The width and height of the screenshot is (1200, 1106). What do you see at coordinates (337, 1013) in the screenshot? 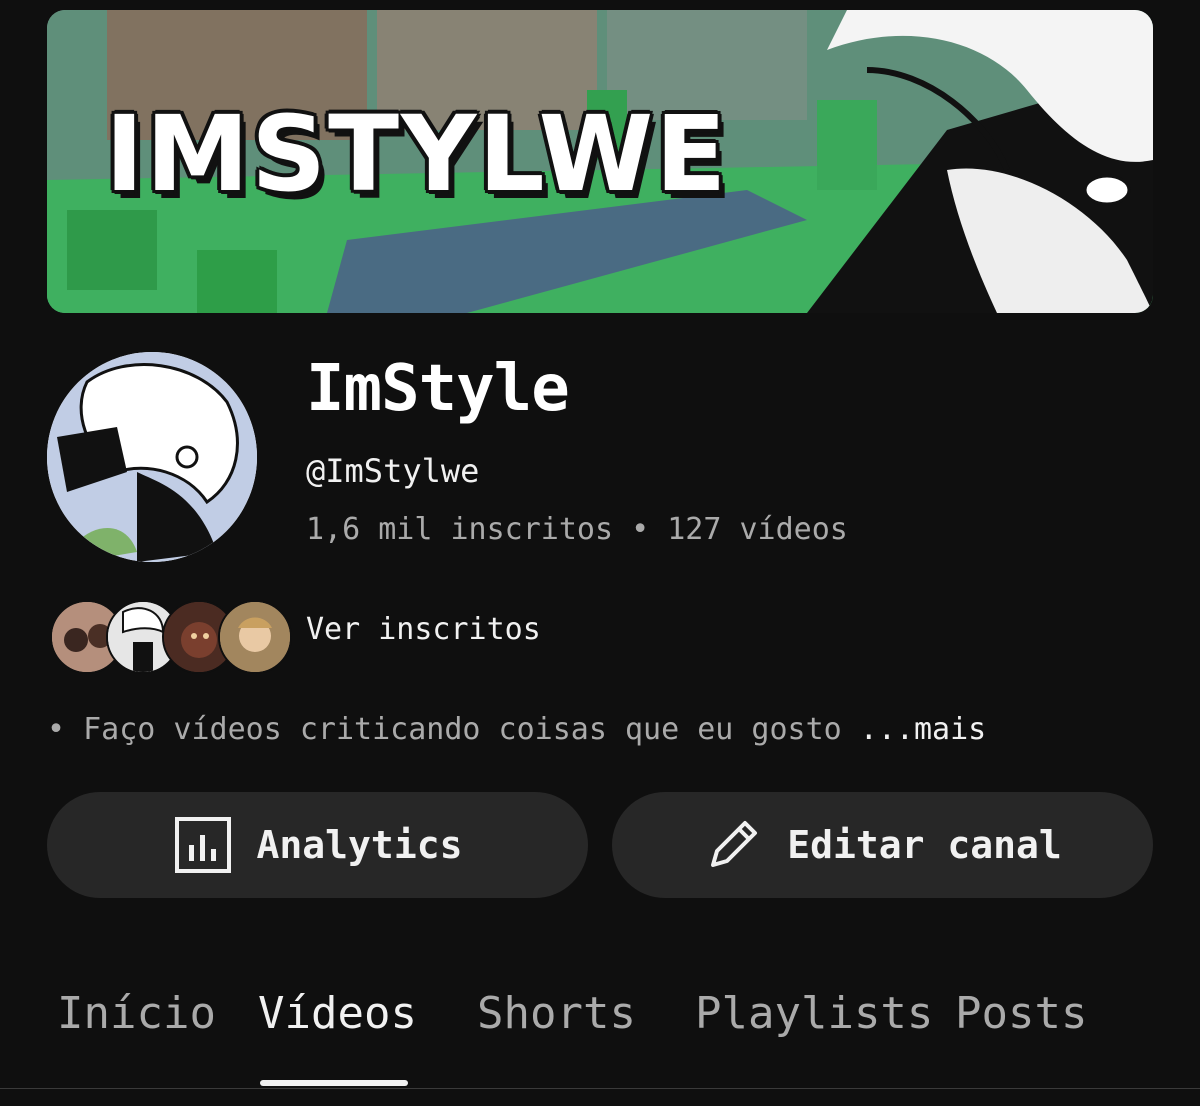
I see `tab-videos: Vídeos` at bounding box center [337, 1013].